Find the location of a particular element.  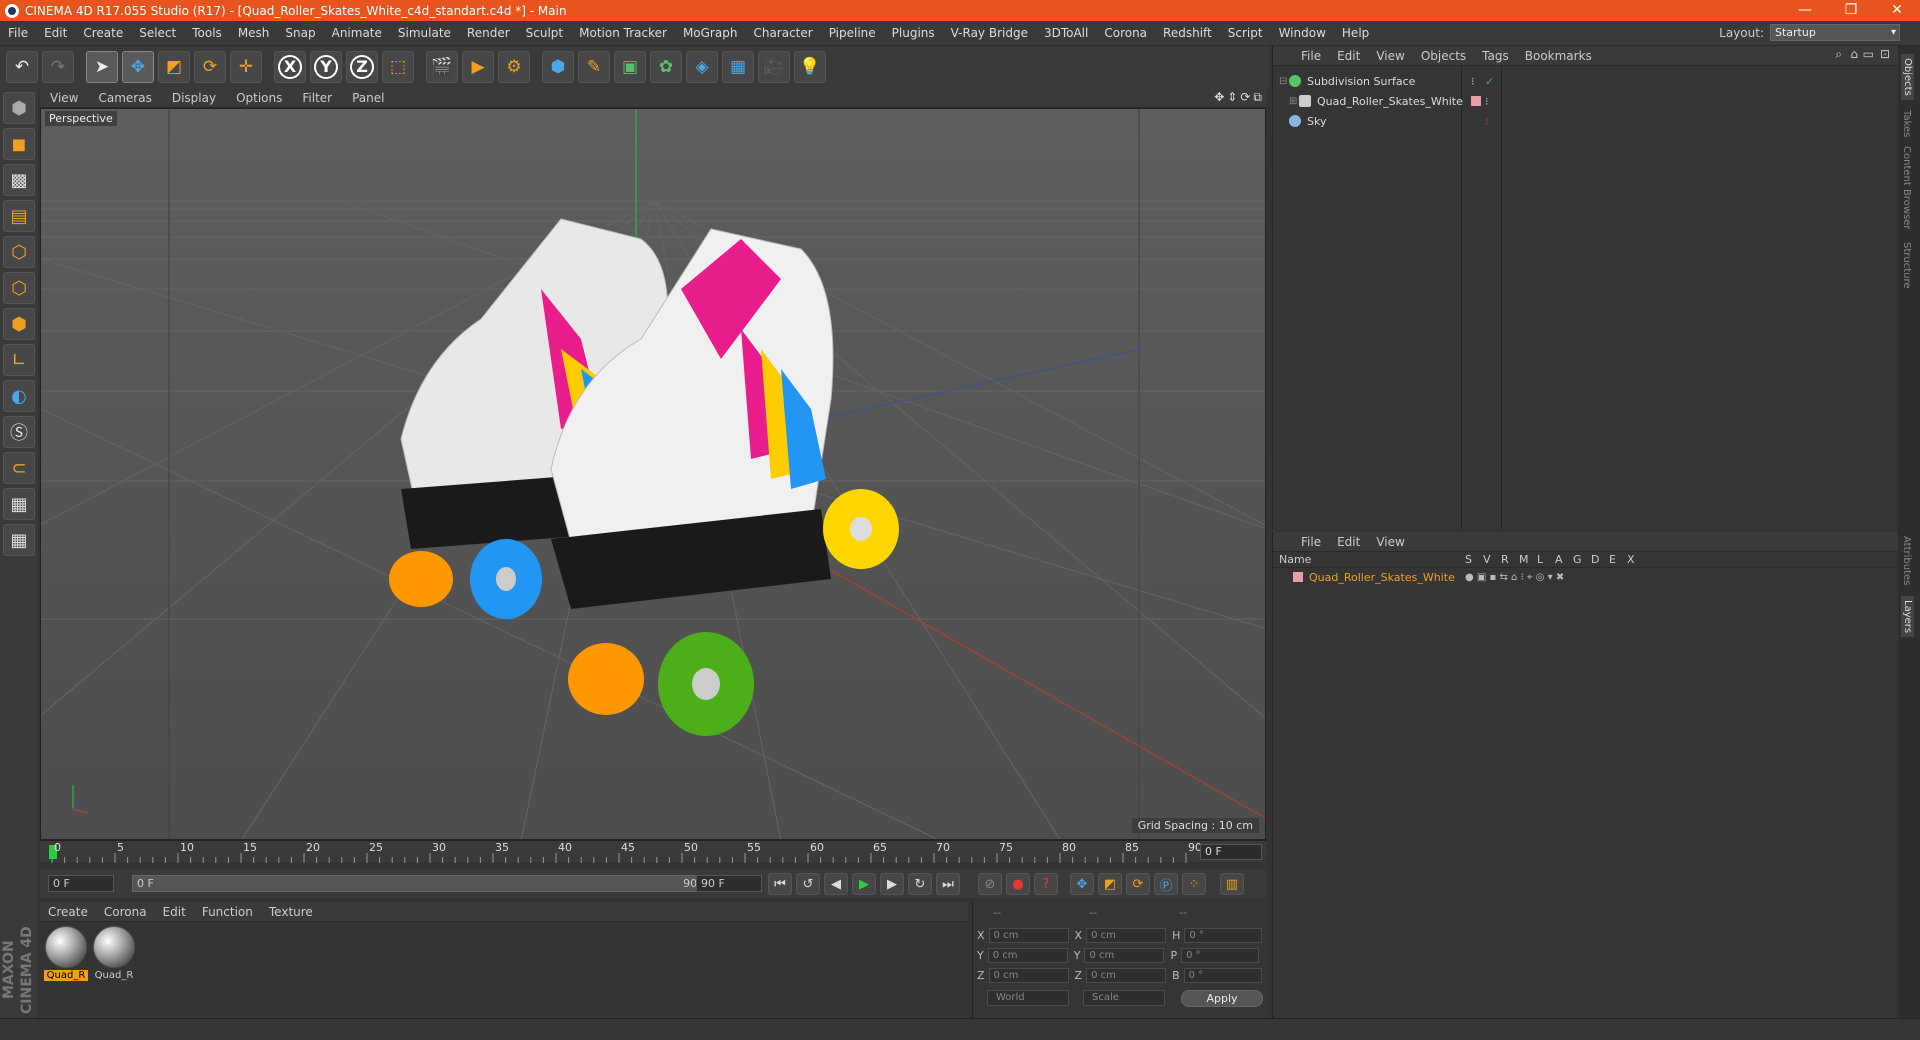

y-axis-lock-icon: Y is located at coordinates (326, 67).